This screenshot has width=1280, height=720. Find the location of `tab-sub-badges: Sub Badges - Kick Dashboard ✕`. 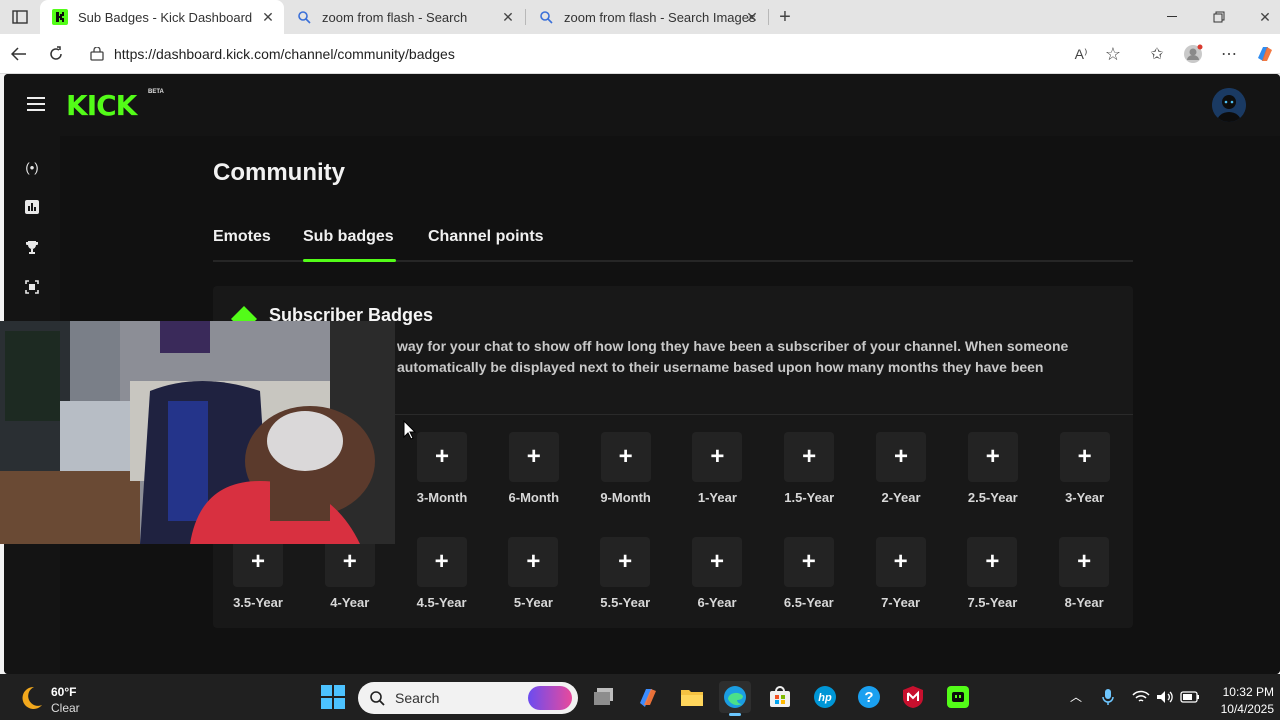

tab-sub-badges: Sub Badges - Kick Dashboard ✕ is located at coordinates (162, 17).